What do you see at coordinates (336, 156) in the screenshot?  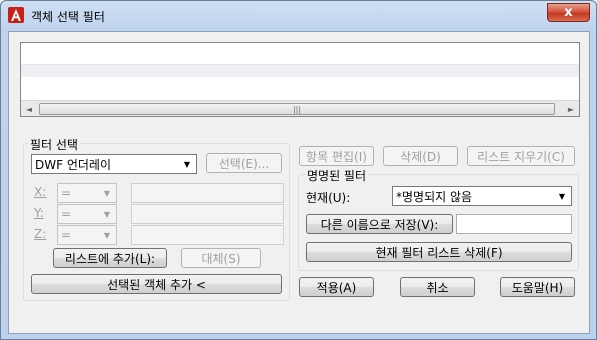 I see `edit-item-button: 항목 편집(I)` at bounding box center [336, 156].